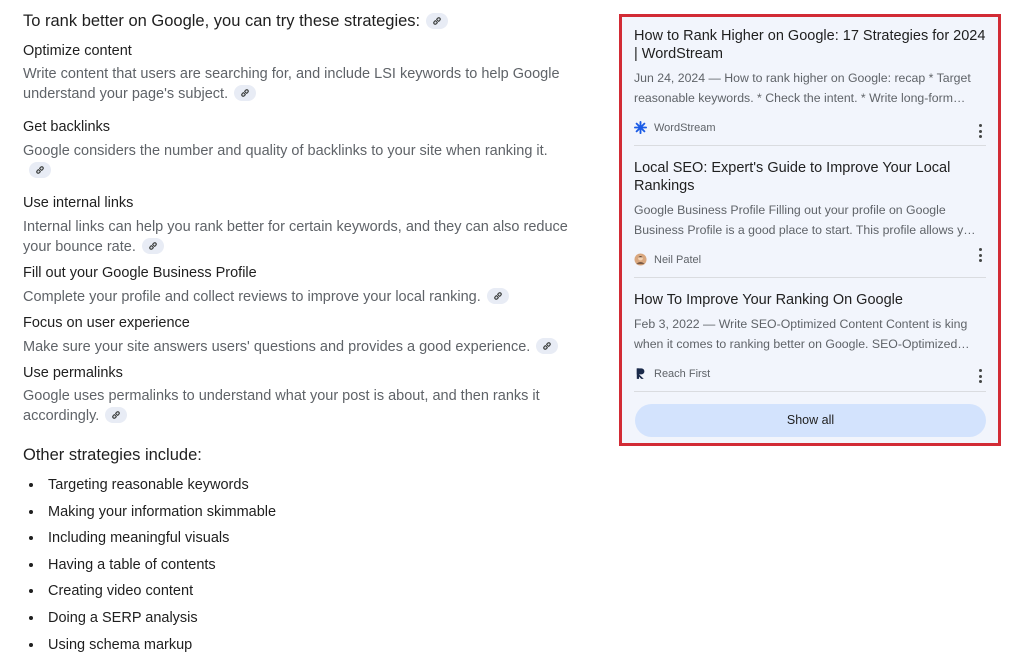  What do you see at coordinates (73, 373) in the screenshot?
I see `strategy-title: Use permalinks` at bounding box center [73, 373].